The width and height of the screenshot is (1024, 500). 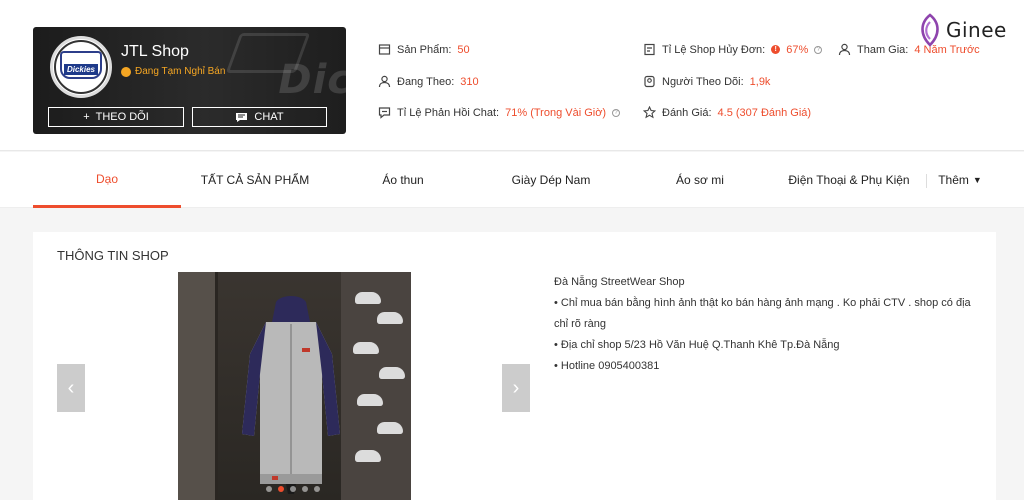 I want to click on shop-name: JTL Shop, so click(x=155, y=52).